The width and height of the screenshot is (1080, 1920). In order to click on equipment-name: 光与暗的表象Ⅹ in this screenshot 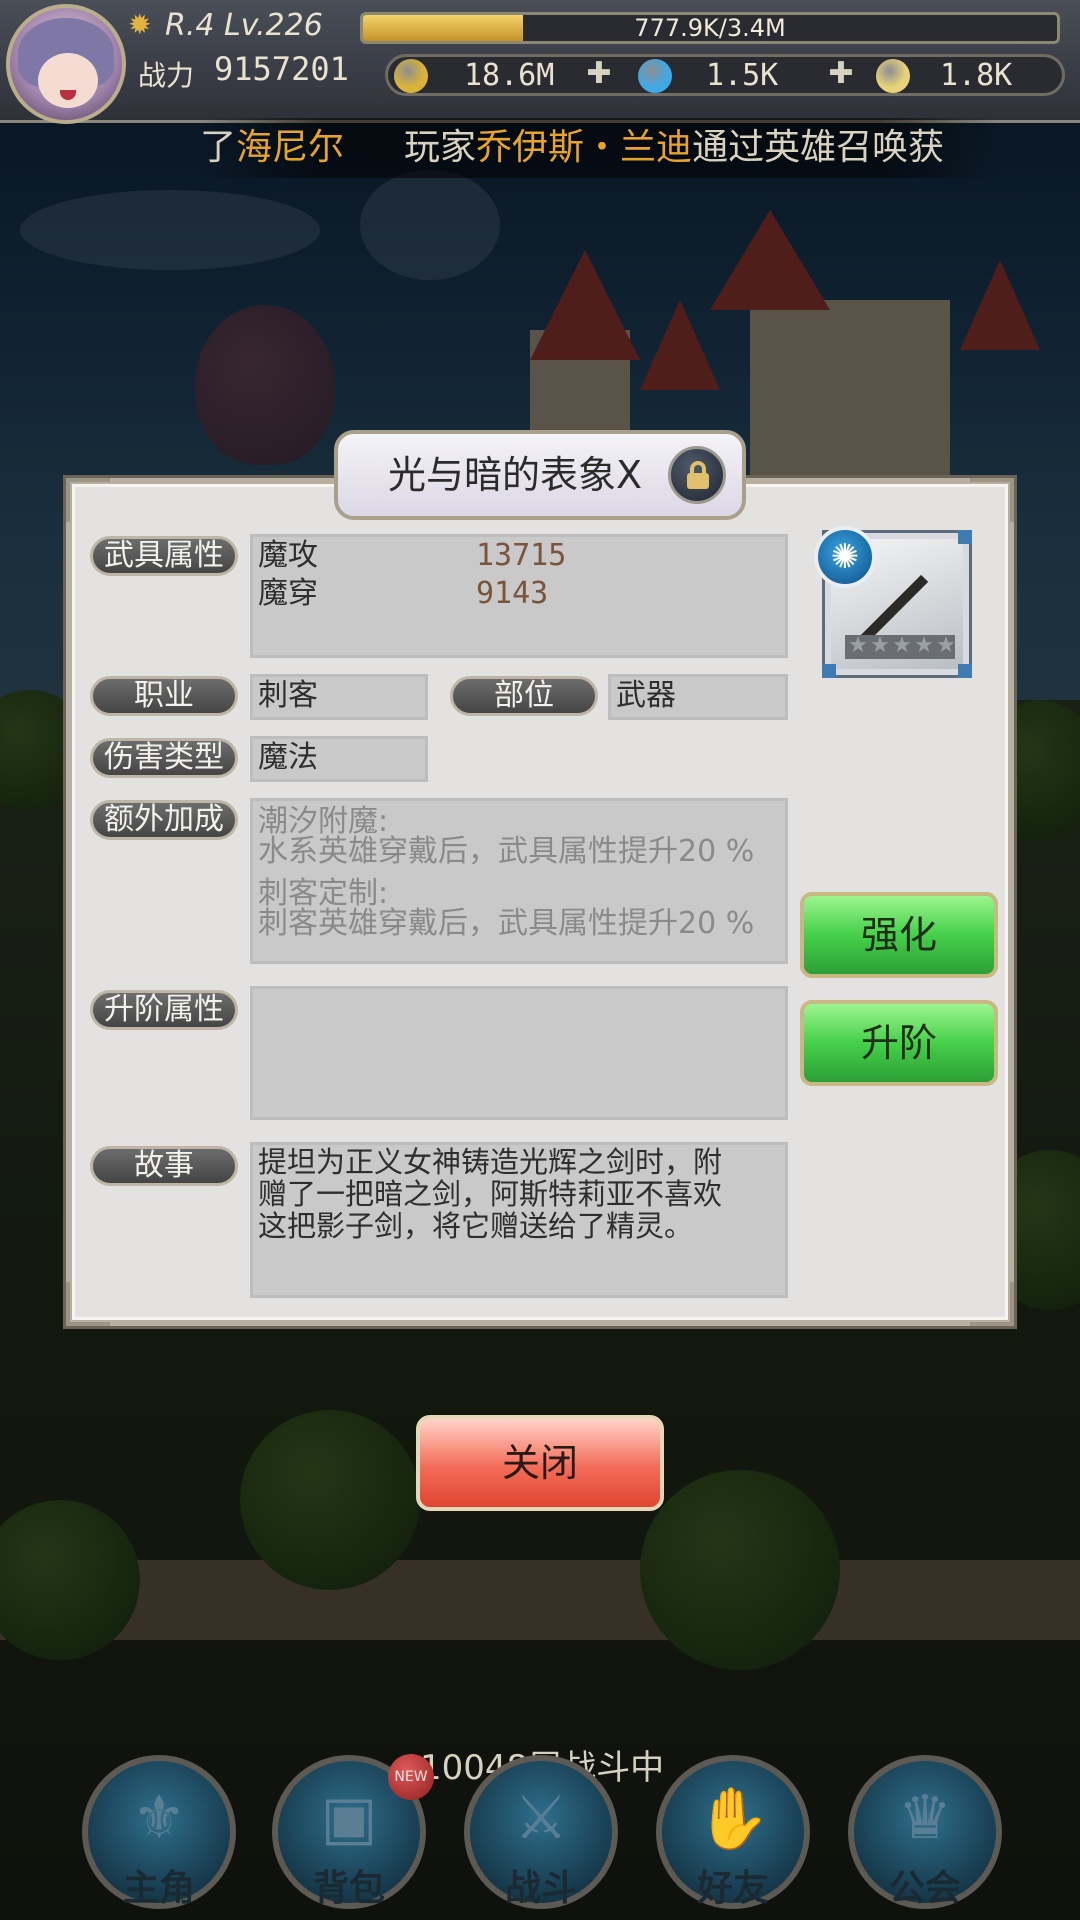, I will do `click(515, 475)`.